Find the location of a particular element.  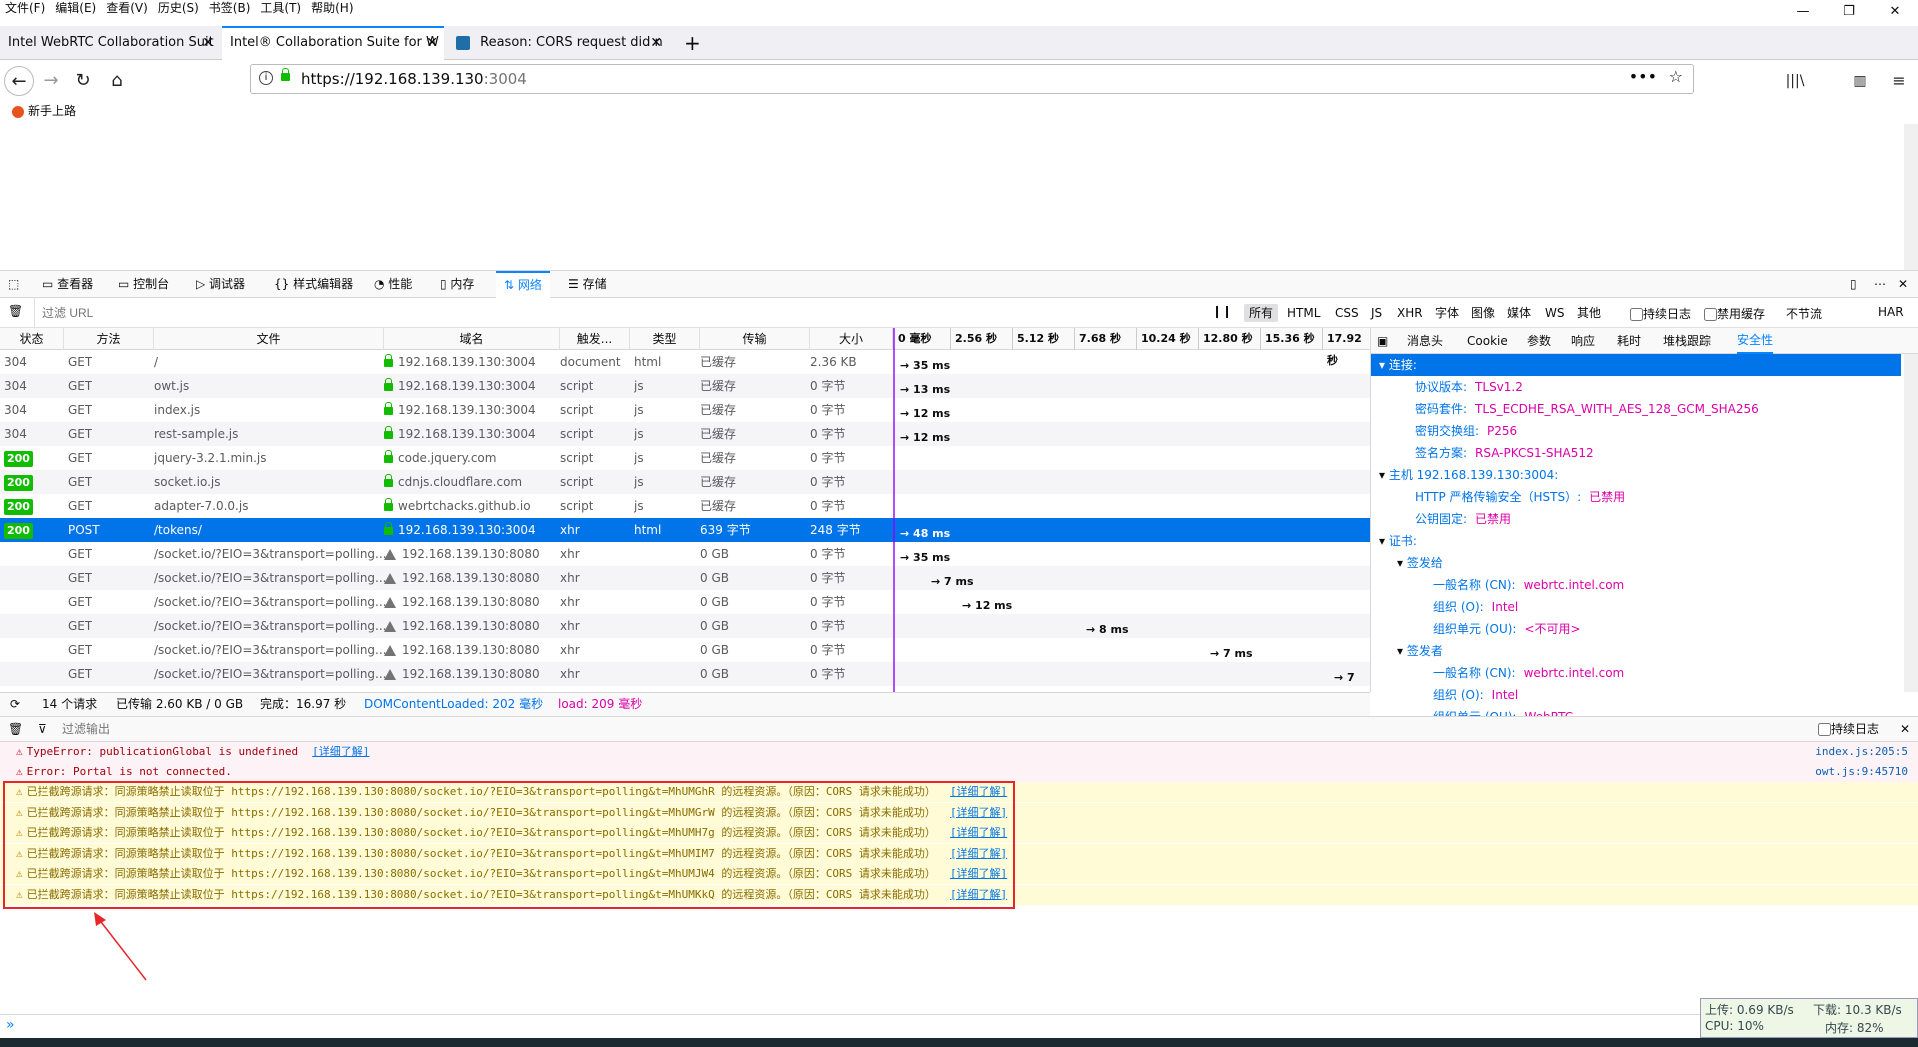

menu-history: 历史(S) is located at coordinates (178, 8).